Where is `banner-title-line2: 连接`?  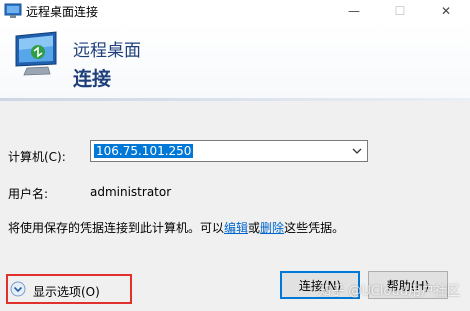 banner-title-line2: 连接 is located at coordinates (92, 79).